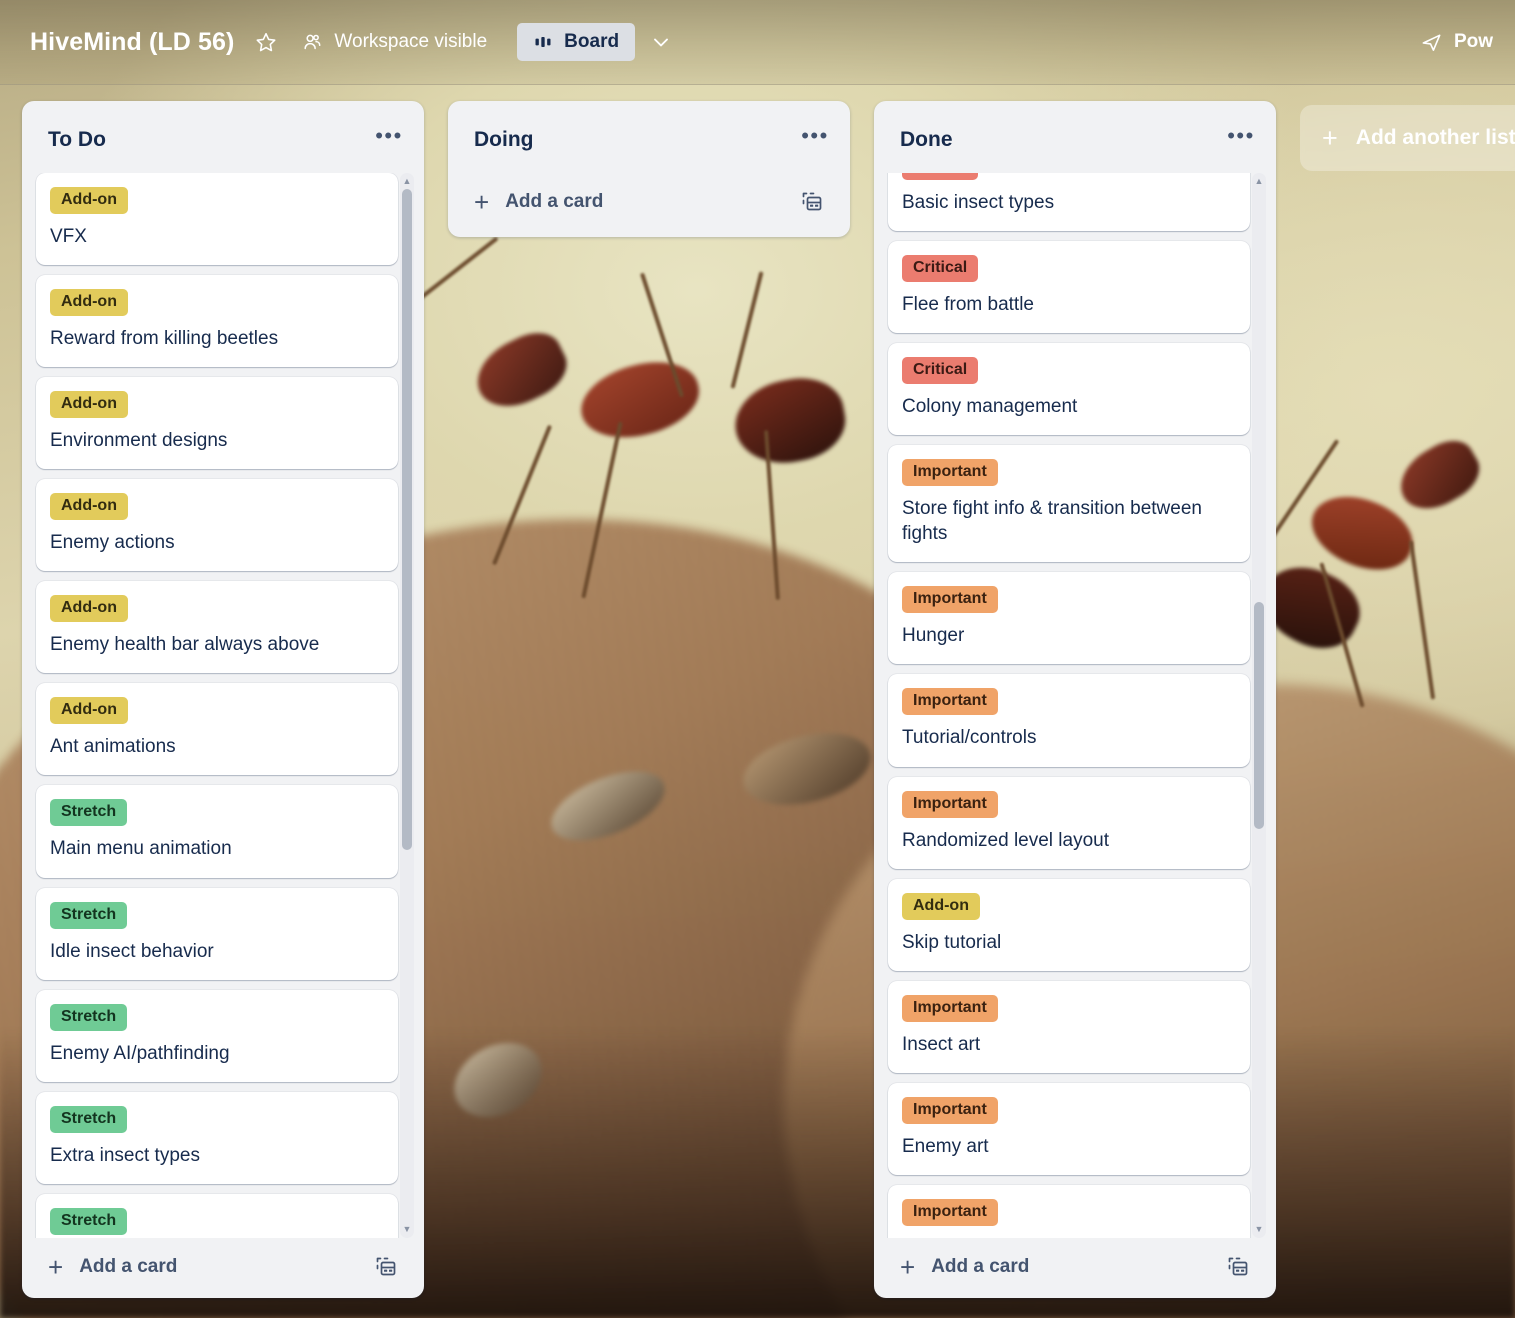 Image resolution: width=1515 pixels, height=1318 pixels. Describe the element at coordinates (1473, 41) in the screenshot. I see `power-ups-label: Pow` at that location.